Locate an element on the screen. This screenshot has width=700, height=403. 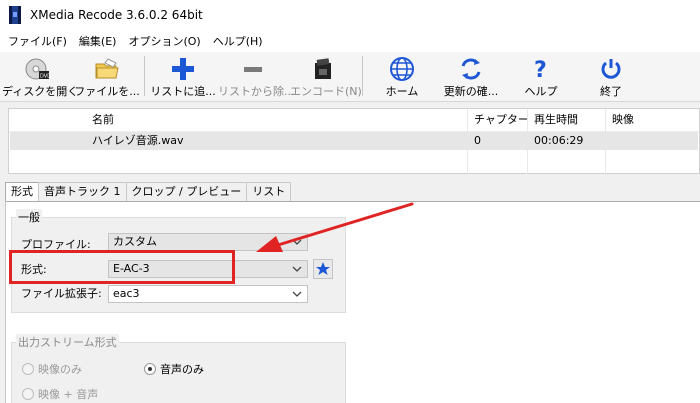
annotation-highlight-box is located at coordinates (122, 267).